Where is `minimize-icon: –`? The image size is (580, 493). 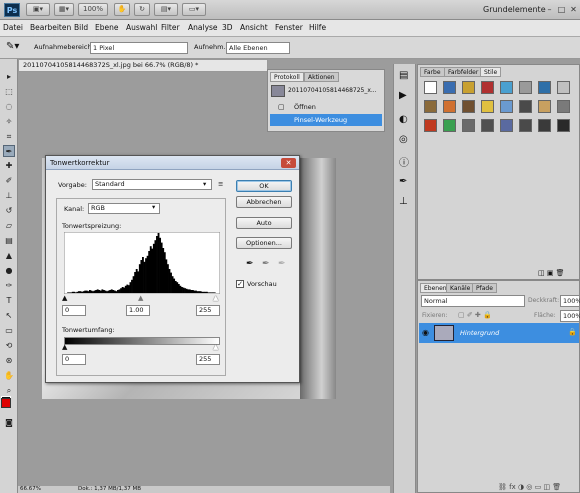 minimize-icon: – is located at coordinates (549, 9).